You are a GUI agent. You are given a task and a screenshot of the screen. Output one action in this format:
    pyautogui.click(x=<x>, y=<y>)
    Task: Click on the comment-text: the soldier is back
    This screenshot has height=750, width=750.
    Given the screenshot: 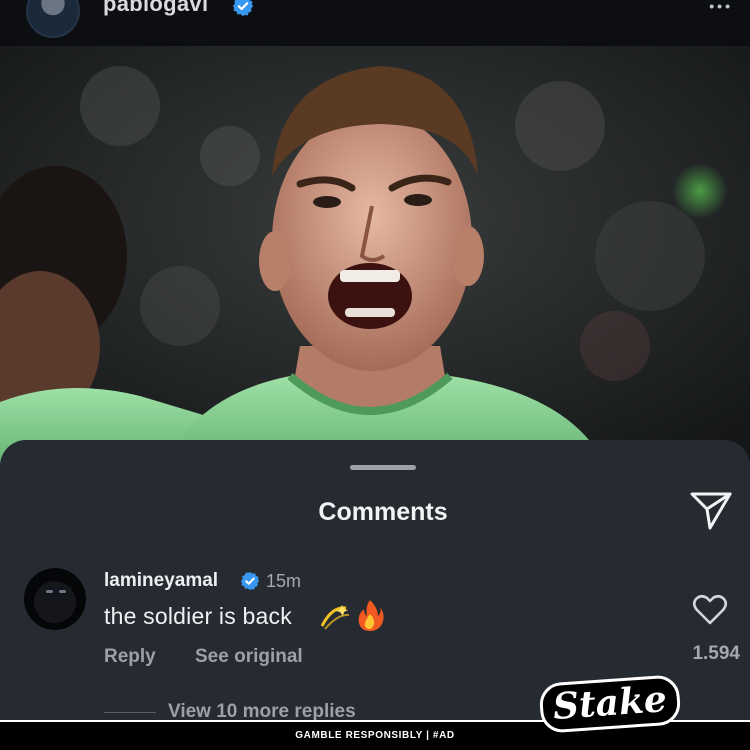 What is the action you would take?
    pyautogui.click(x=198, y=616)
    